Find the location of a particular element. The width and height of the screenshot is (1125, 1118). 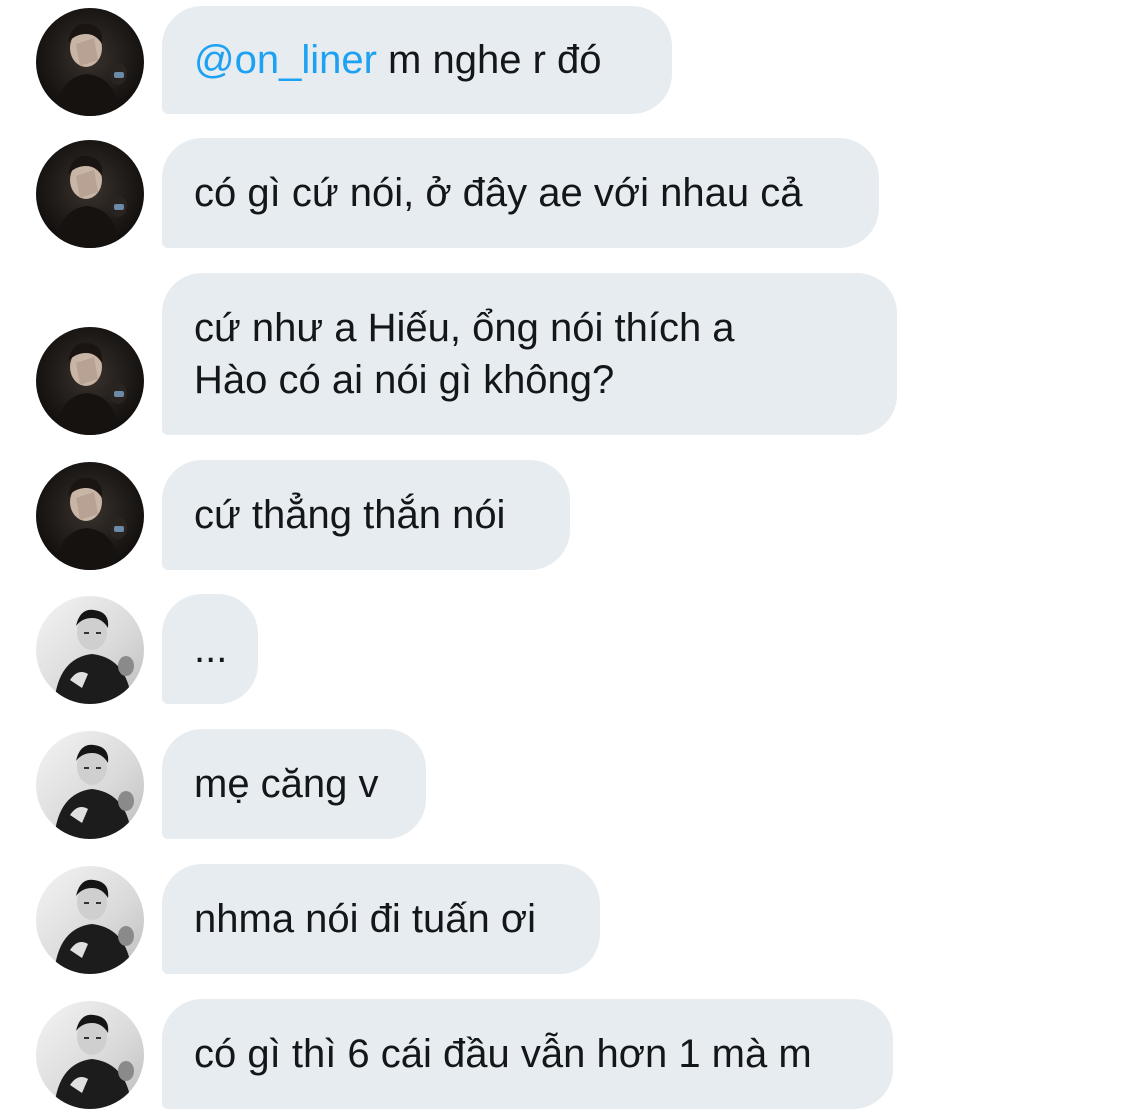

chat-message: cứ thẳng thắn nói is located at coordinates (562, 515).